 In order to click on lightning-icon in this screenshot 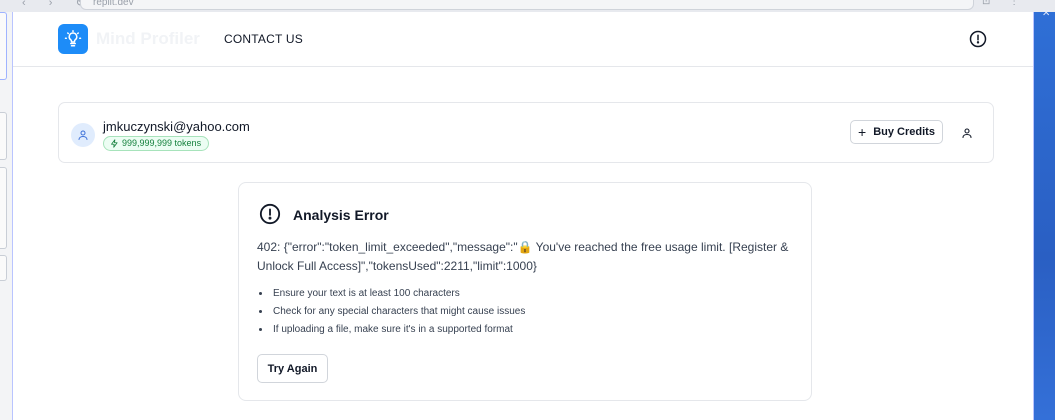, I will do `click(114, 143)`.